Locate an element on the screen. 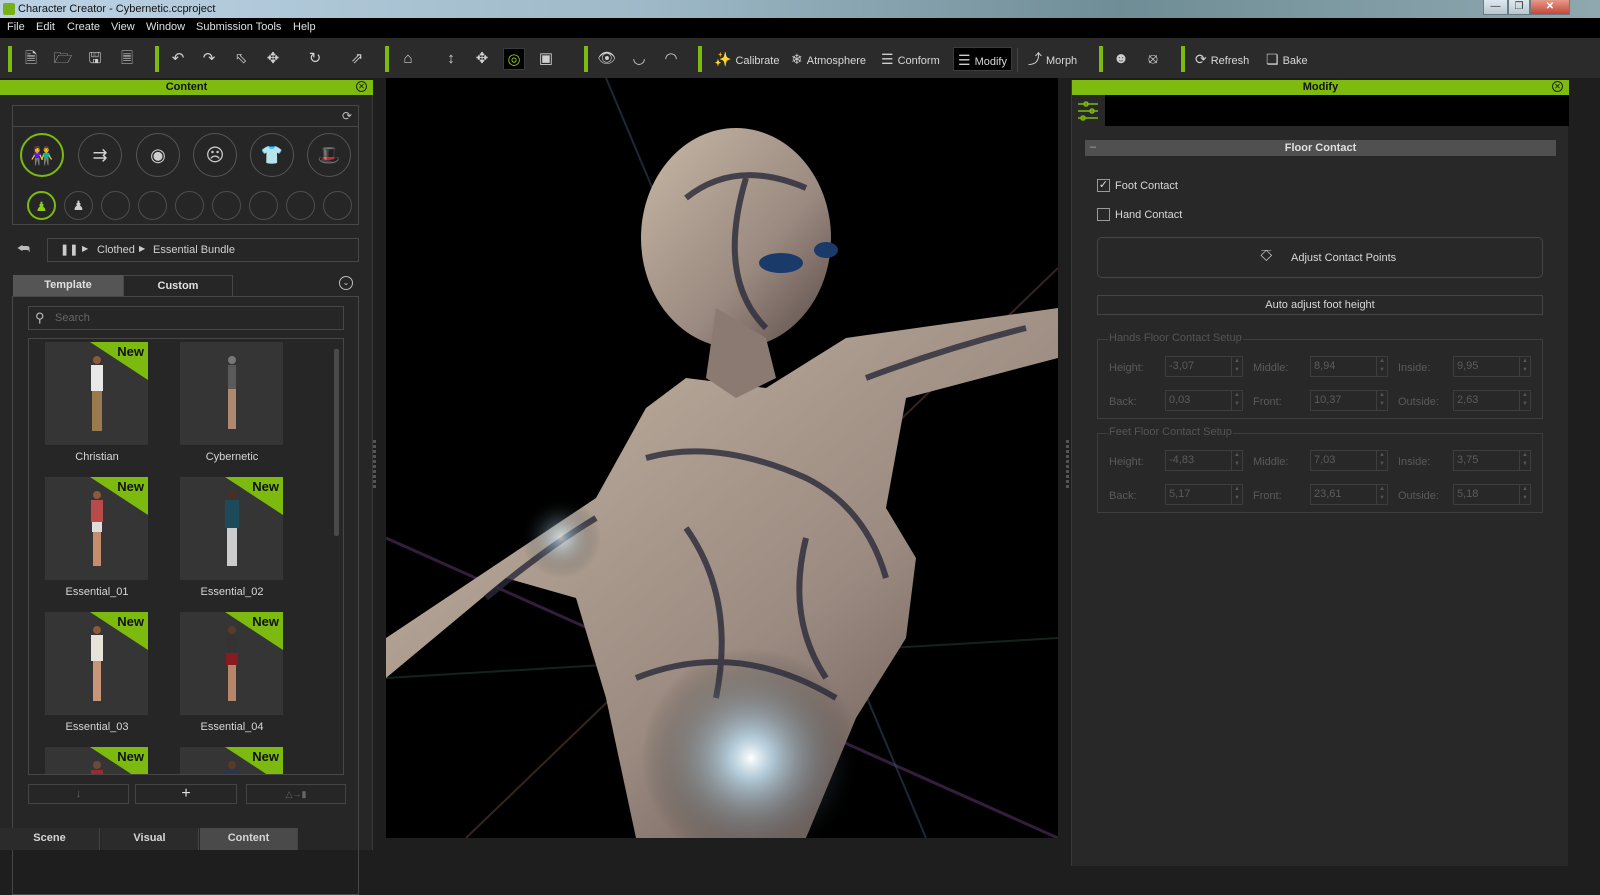  menu-file: File is located at coordinates (16, 27).